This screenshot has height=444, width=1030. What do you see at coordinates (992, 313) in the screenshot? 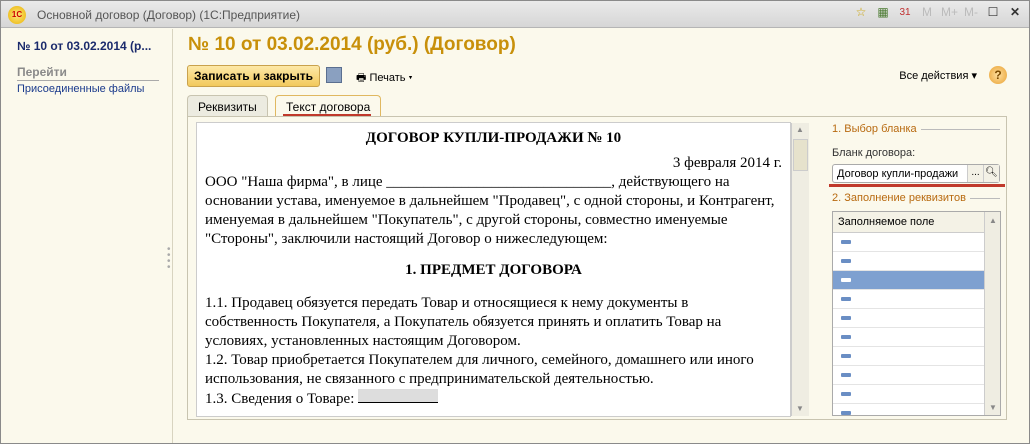
I see `table-scrollbar: ▲ ▼` at bounding box center [992, 313].